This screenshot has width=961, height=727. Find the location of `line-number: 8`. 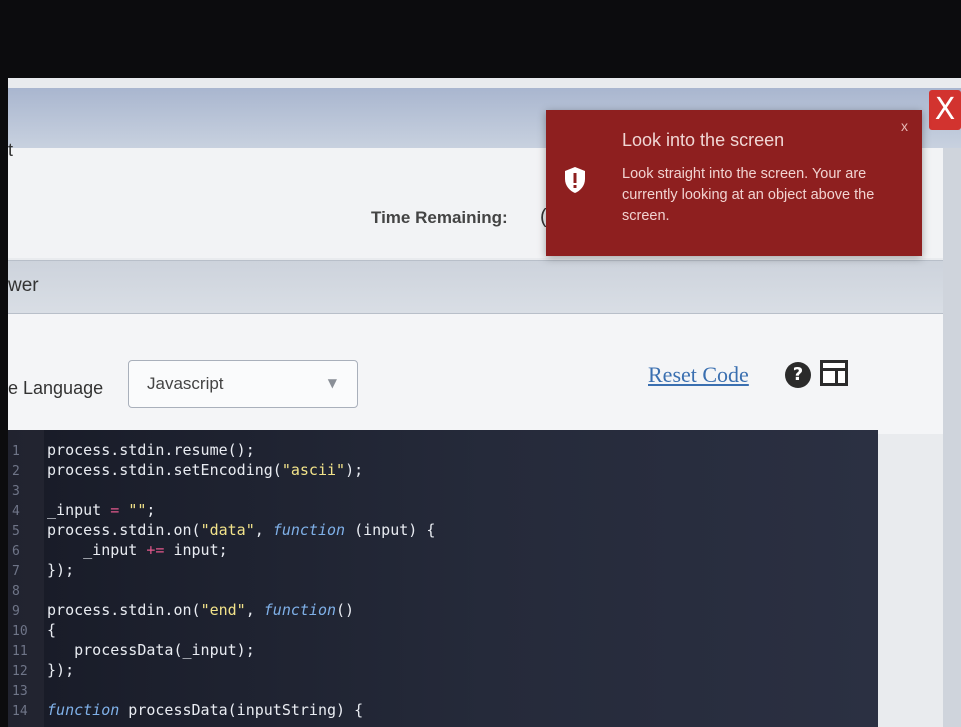

line-number: 8 is located at coordinates (16, 591).